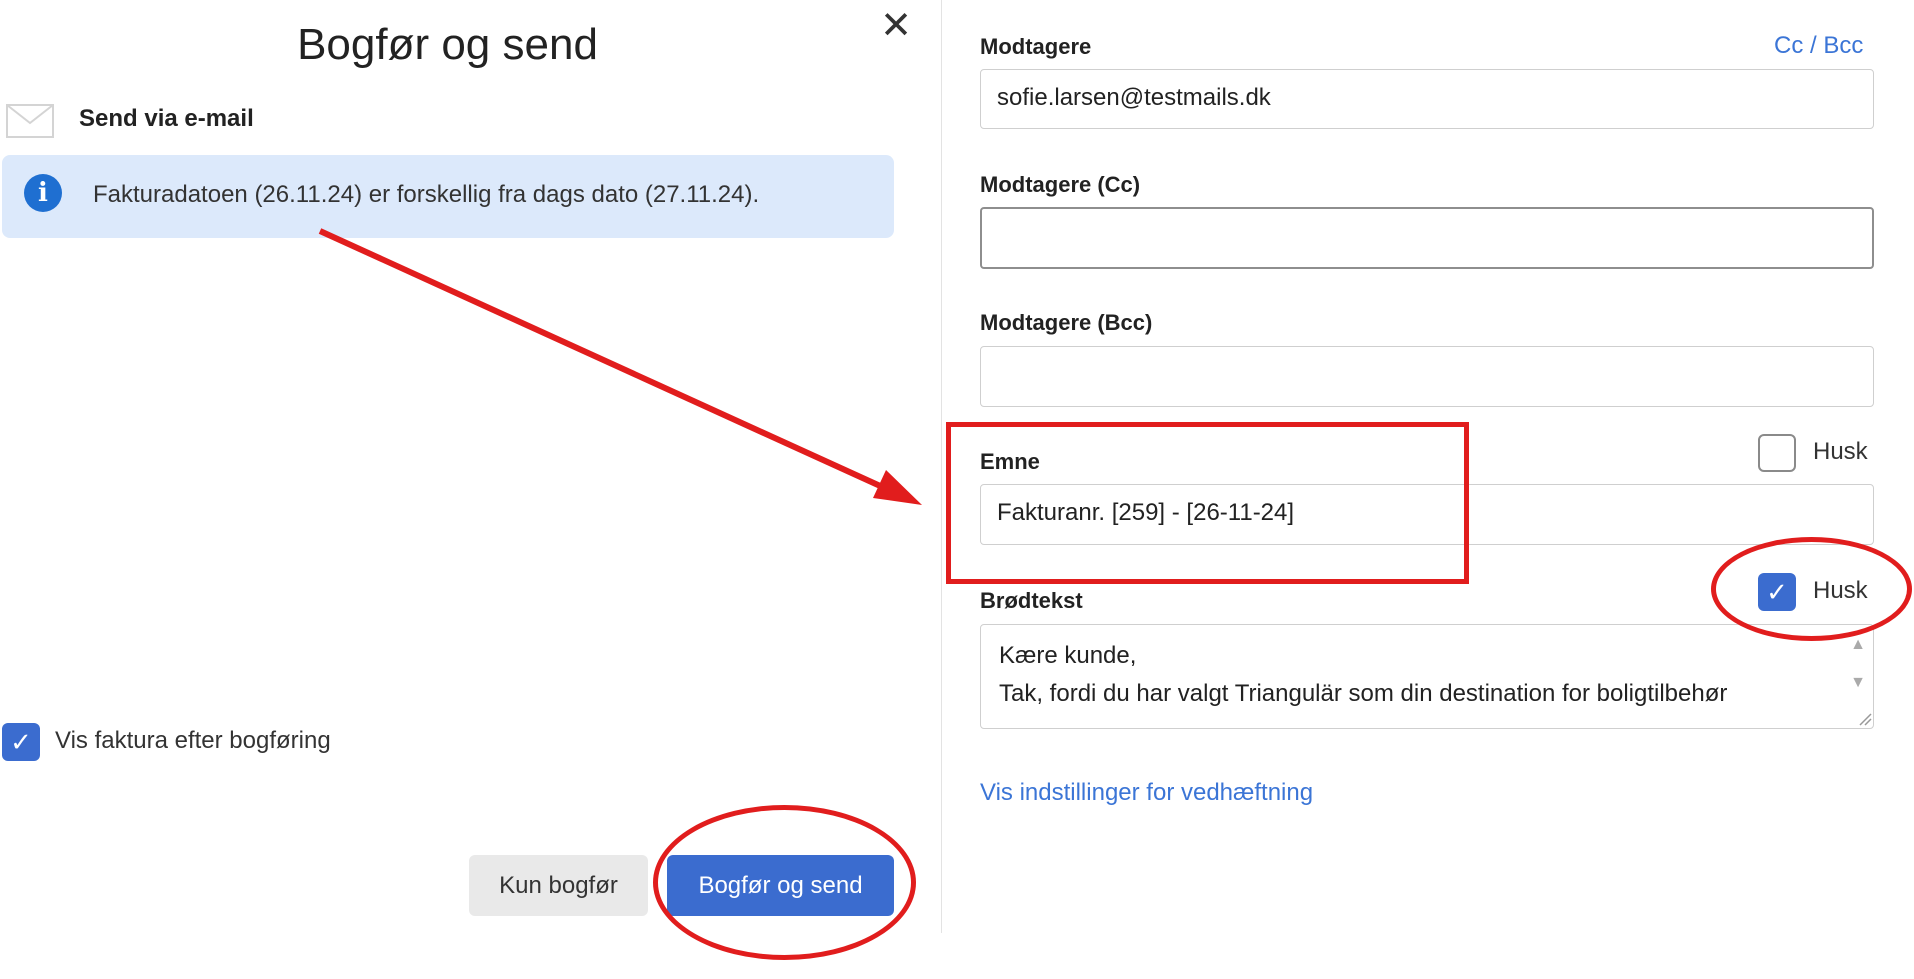 The image size is (1914, 979). I want to click on resize-handle-icon, so click(1865, 719).